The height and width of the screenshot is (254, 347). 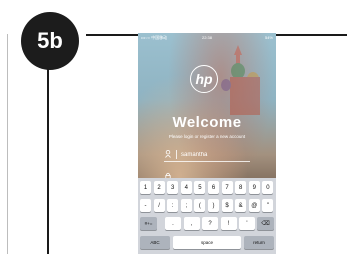 I want to click on key-0: 0, so click(x=268, y=187).